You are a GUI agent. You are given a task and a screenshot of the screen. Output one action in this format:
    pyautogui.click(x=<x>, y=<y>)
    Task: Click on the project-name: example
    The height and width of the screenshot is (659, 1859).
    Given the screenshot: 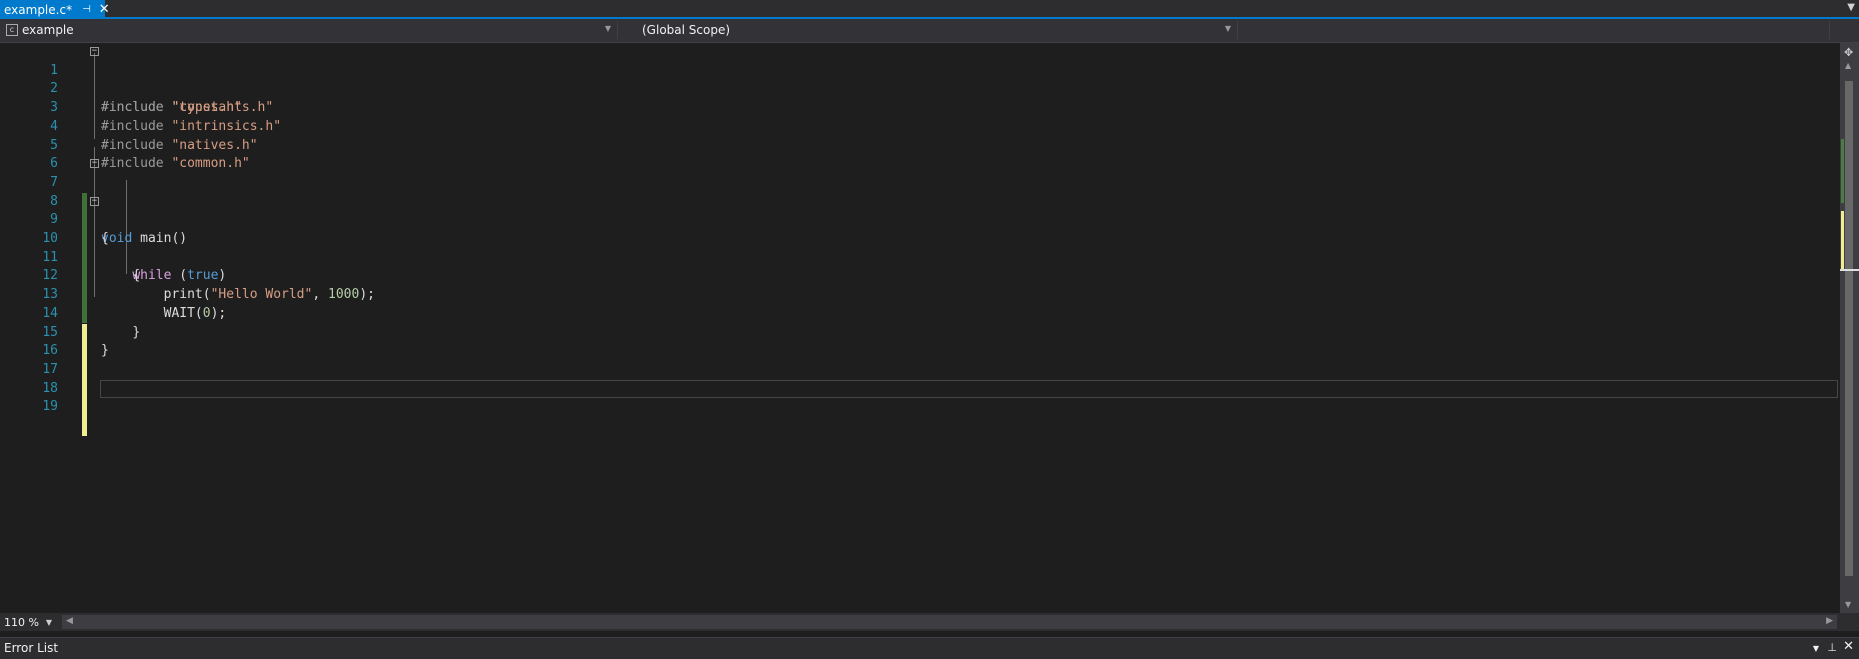 What is the action you would take?
    pyautogui.click(x=48, y=30)
    